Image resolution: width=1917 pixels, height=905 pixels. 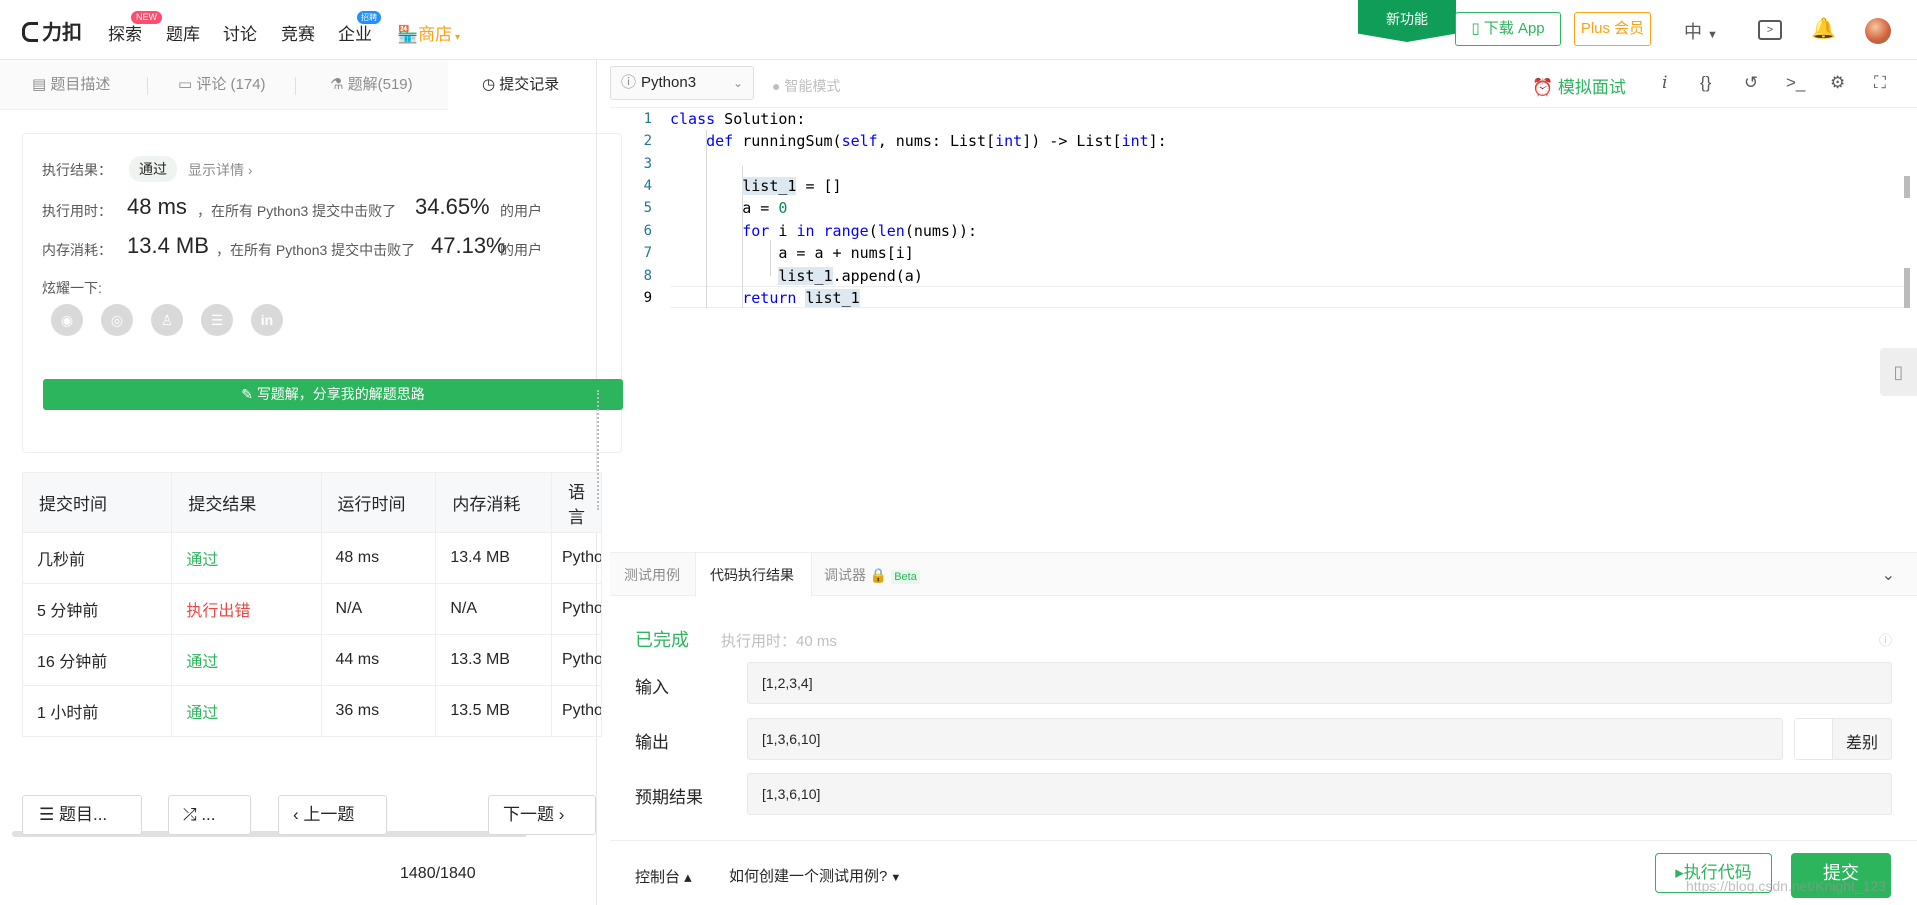 I want to click on note-side-button: ▯, so click(x=1898, y=372).